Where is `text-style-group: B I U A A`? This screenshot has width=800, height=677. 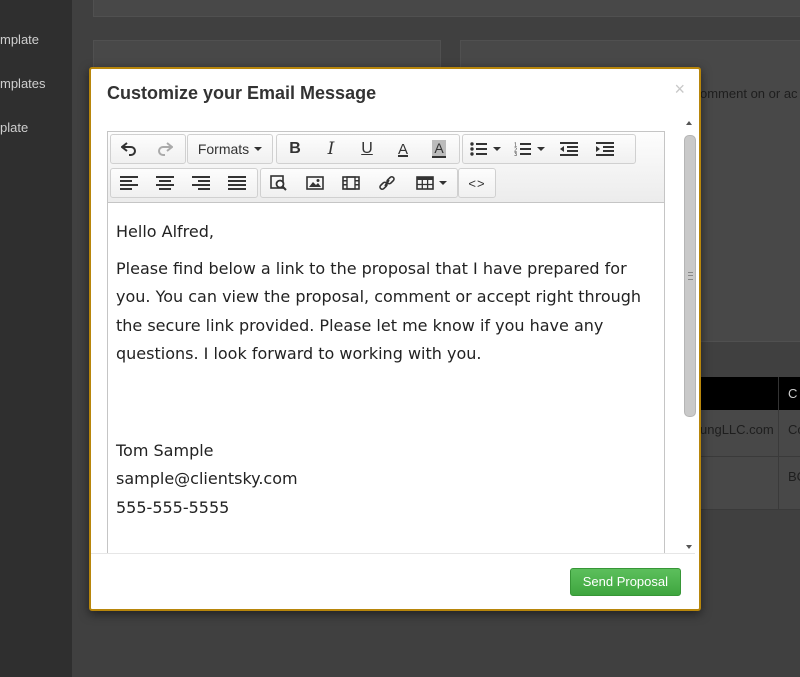 text-style-group: B I U A A is located at coordinates (368, 149).